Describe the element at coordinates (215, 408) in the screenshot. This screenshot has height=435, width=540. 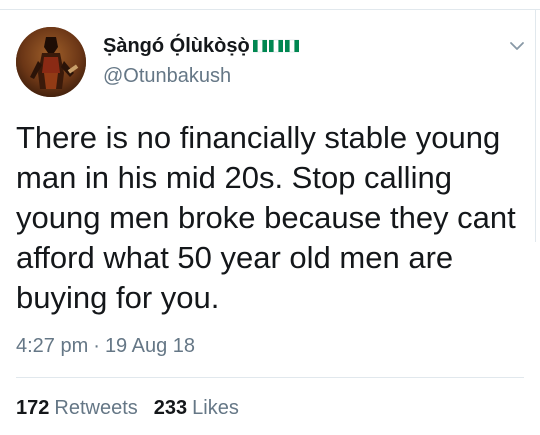
I see `like-label: Likes` at that location.